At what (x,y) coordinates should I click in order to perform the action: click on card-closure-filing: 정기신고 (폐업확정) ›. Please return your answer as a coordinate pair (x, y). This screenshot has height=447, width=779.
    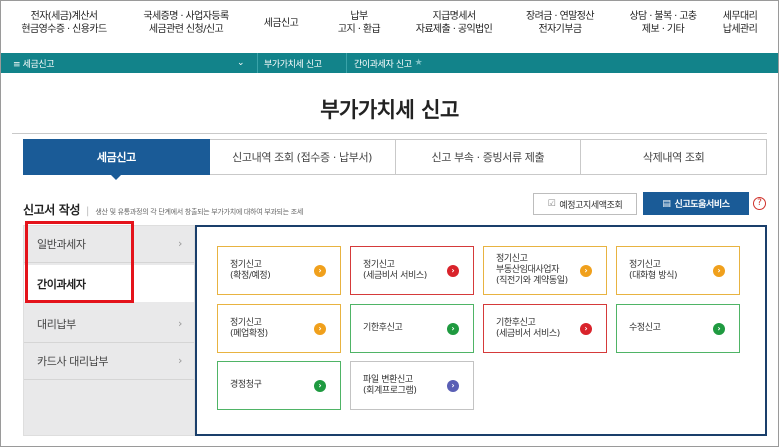
    Looking at the image, I should click on (279, 328).